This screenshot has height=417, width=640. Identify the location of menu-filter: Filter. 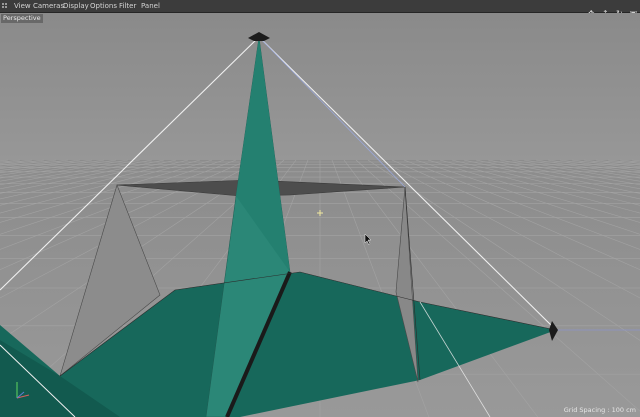
(127, 6).